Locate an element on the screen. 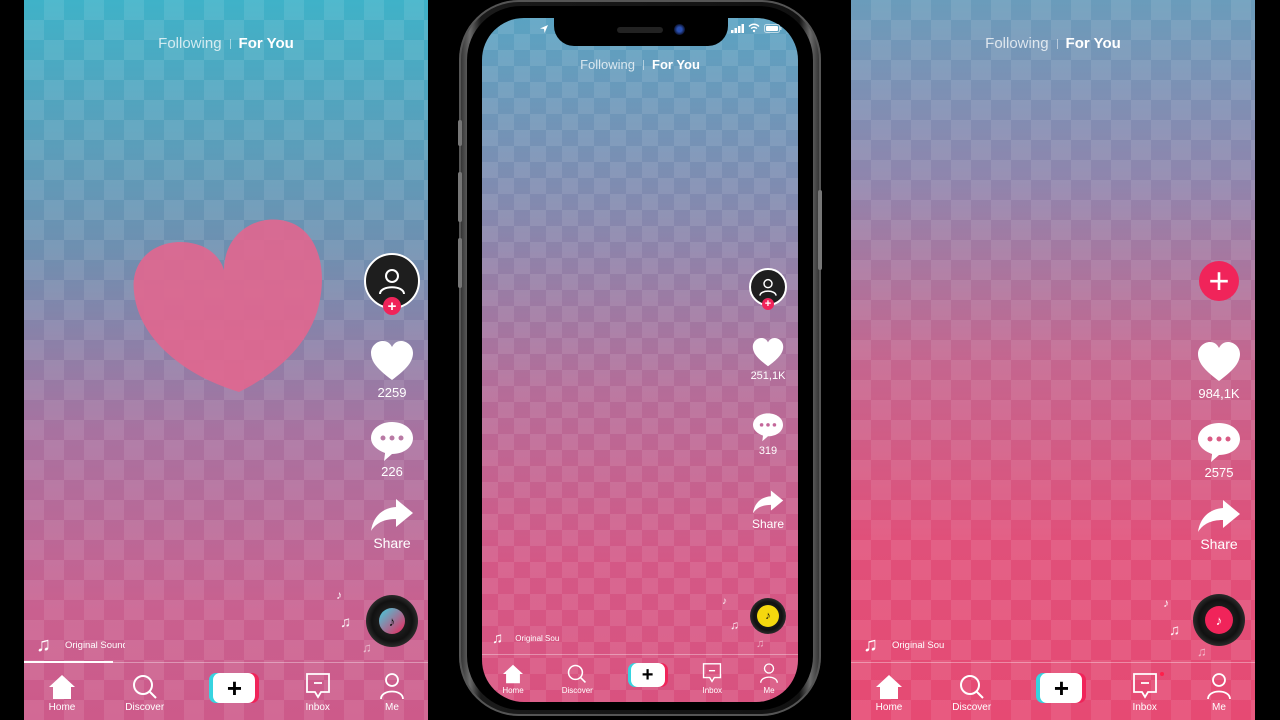  nav-inbox-label: Inbox is located at coordinates (1144, 707).